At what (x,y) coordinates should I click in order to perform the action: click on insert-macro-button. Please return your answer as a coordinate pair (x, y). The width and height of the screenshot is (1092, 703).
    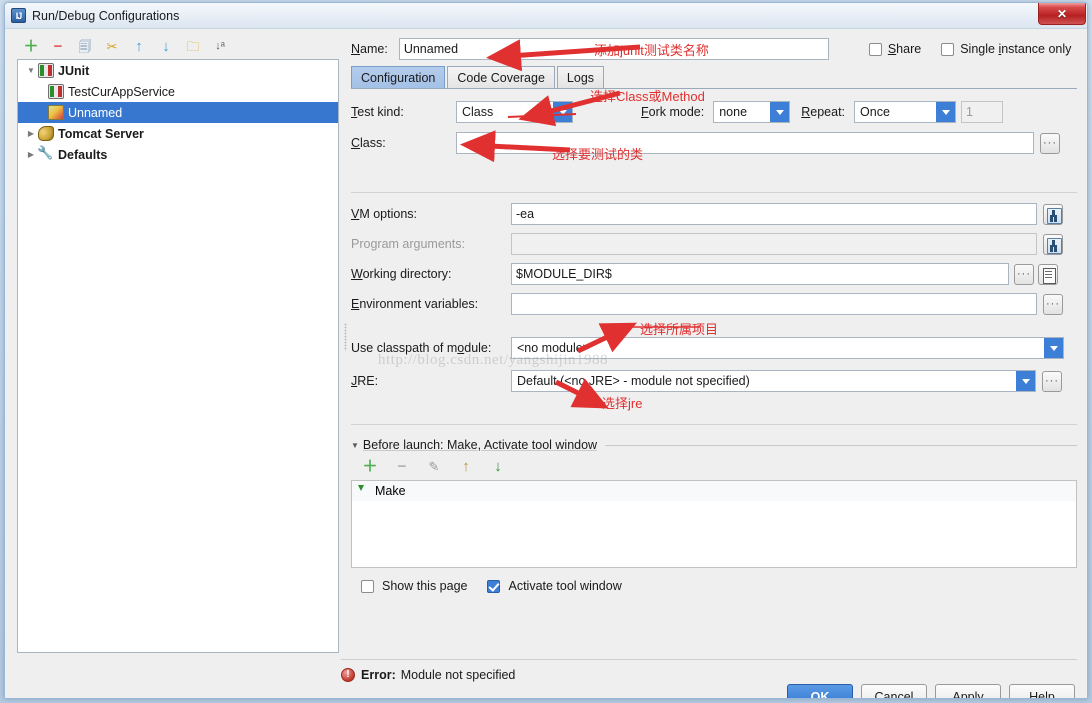
    Looking at the image, I should click on (1048, 274).